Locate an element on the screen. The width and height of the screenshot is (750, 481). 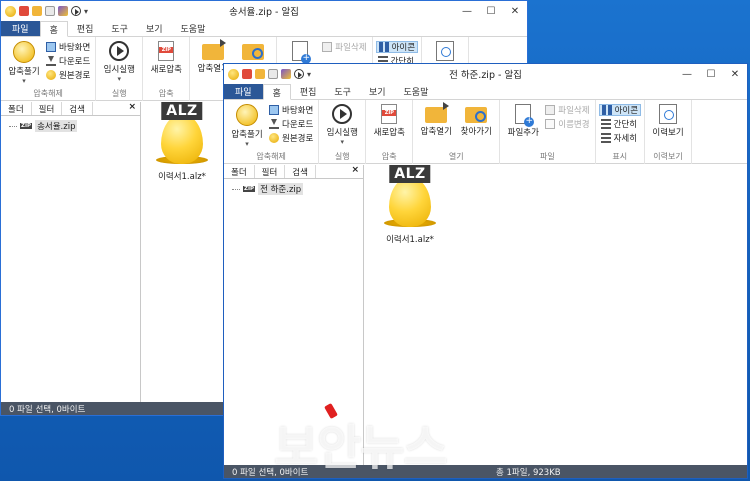
tree-item-label: 송서율.zip is located at coordinates (56, 126).